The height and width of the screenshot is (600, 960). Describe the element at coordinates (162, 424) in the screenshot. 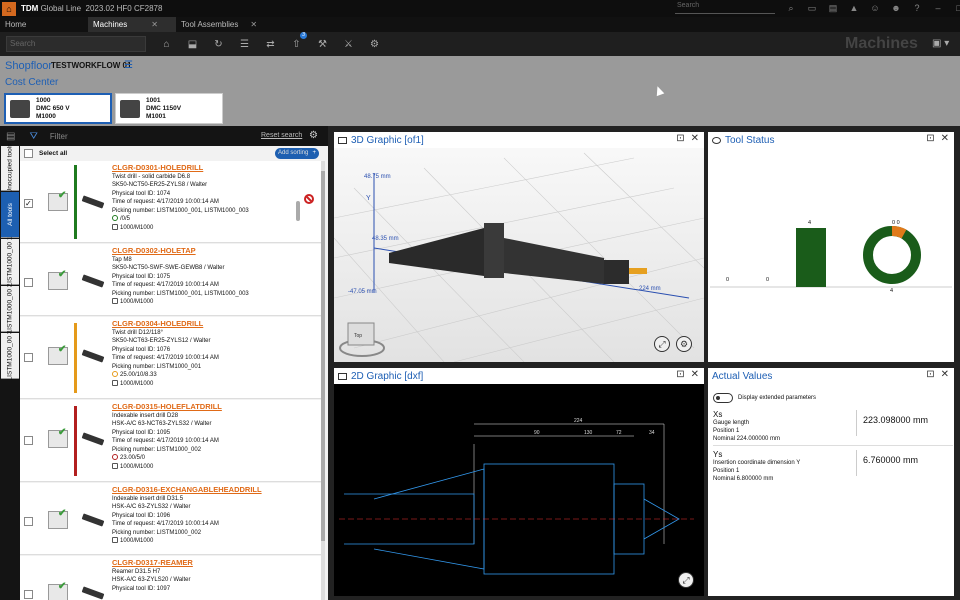

I see `tool-adapter: HSK-A/C 63-NCT63-ZYLS32 / Walter` at that location.